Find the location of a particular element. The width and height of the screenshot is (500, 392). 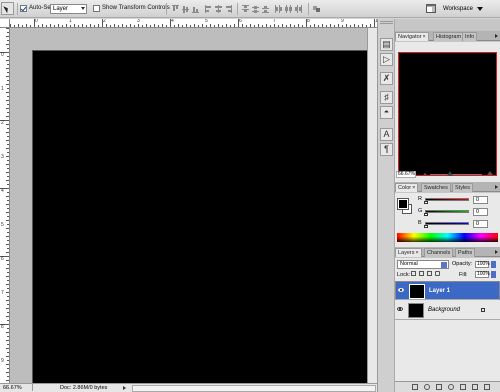

tab-navigator: Navigator× is located at coordinates (412, 36).